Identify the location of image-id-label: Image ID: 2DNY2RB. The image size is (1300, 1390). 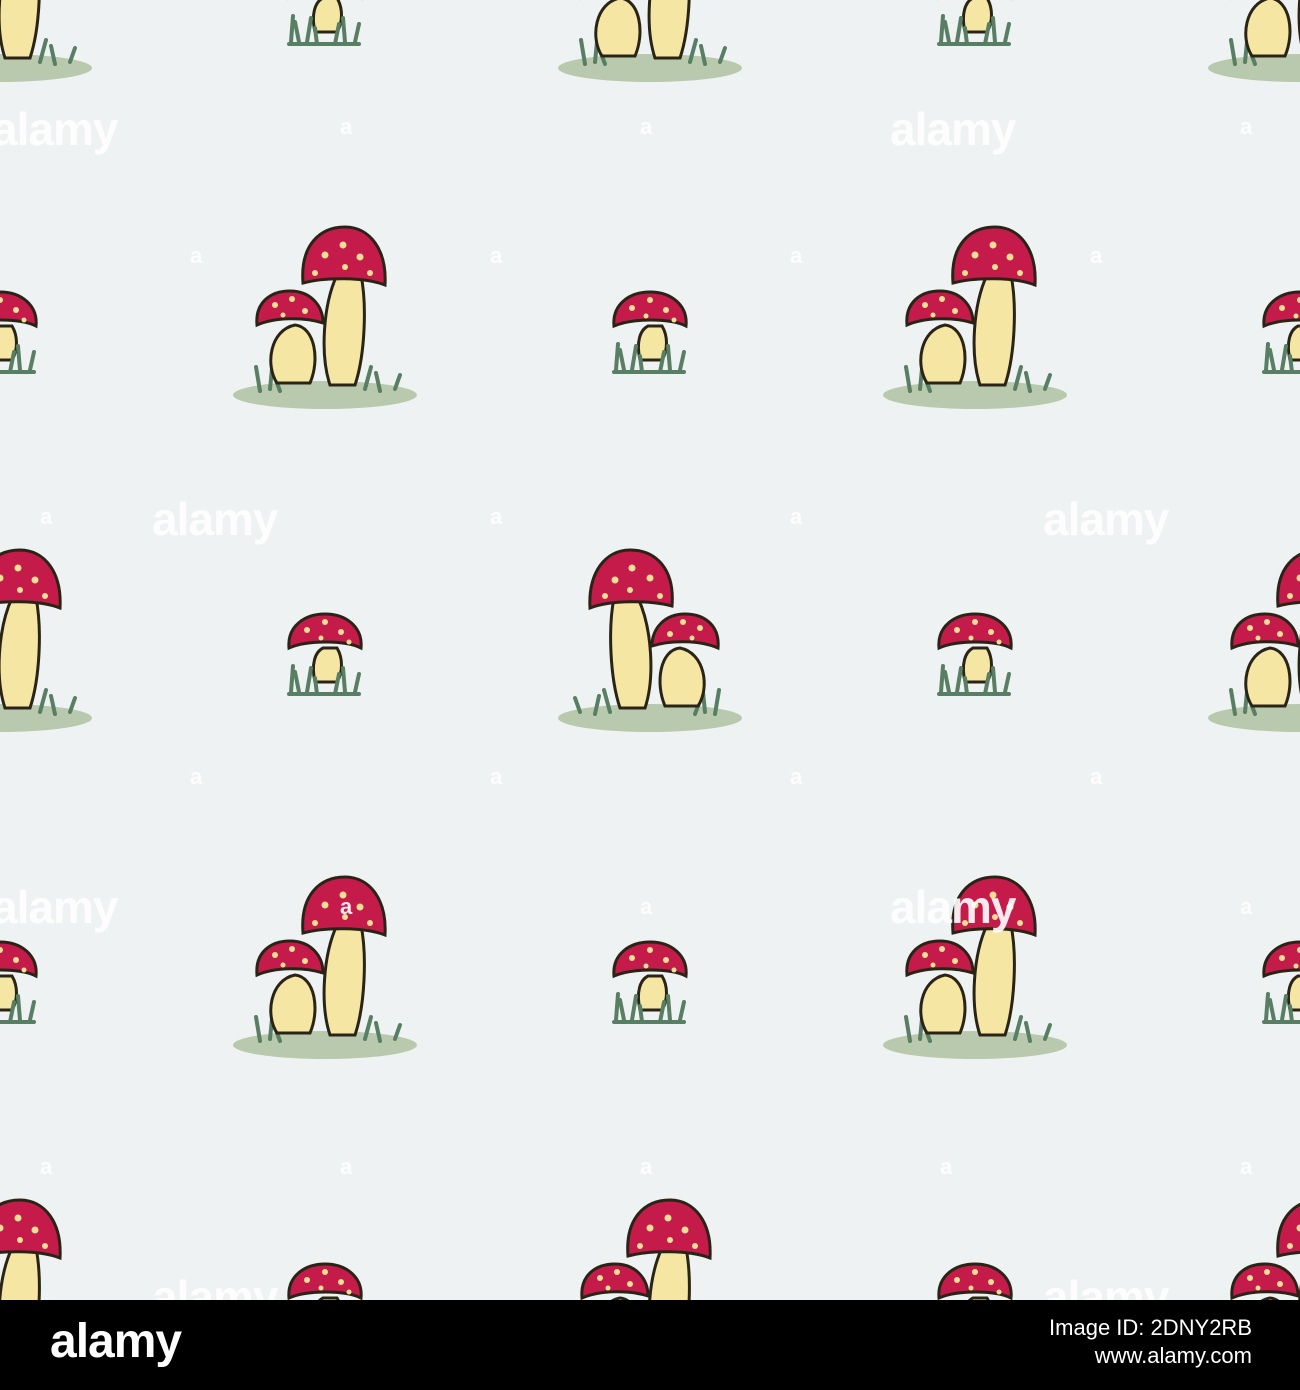
(1150, 1327).